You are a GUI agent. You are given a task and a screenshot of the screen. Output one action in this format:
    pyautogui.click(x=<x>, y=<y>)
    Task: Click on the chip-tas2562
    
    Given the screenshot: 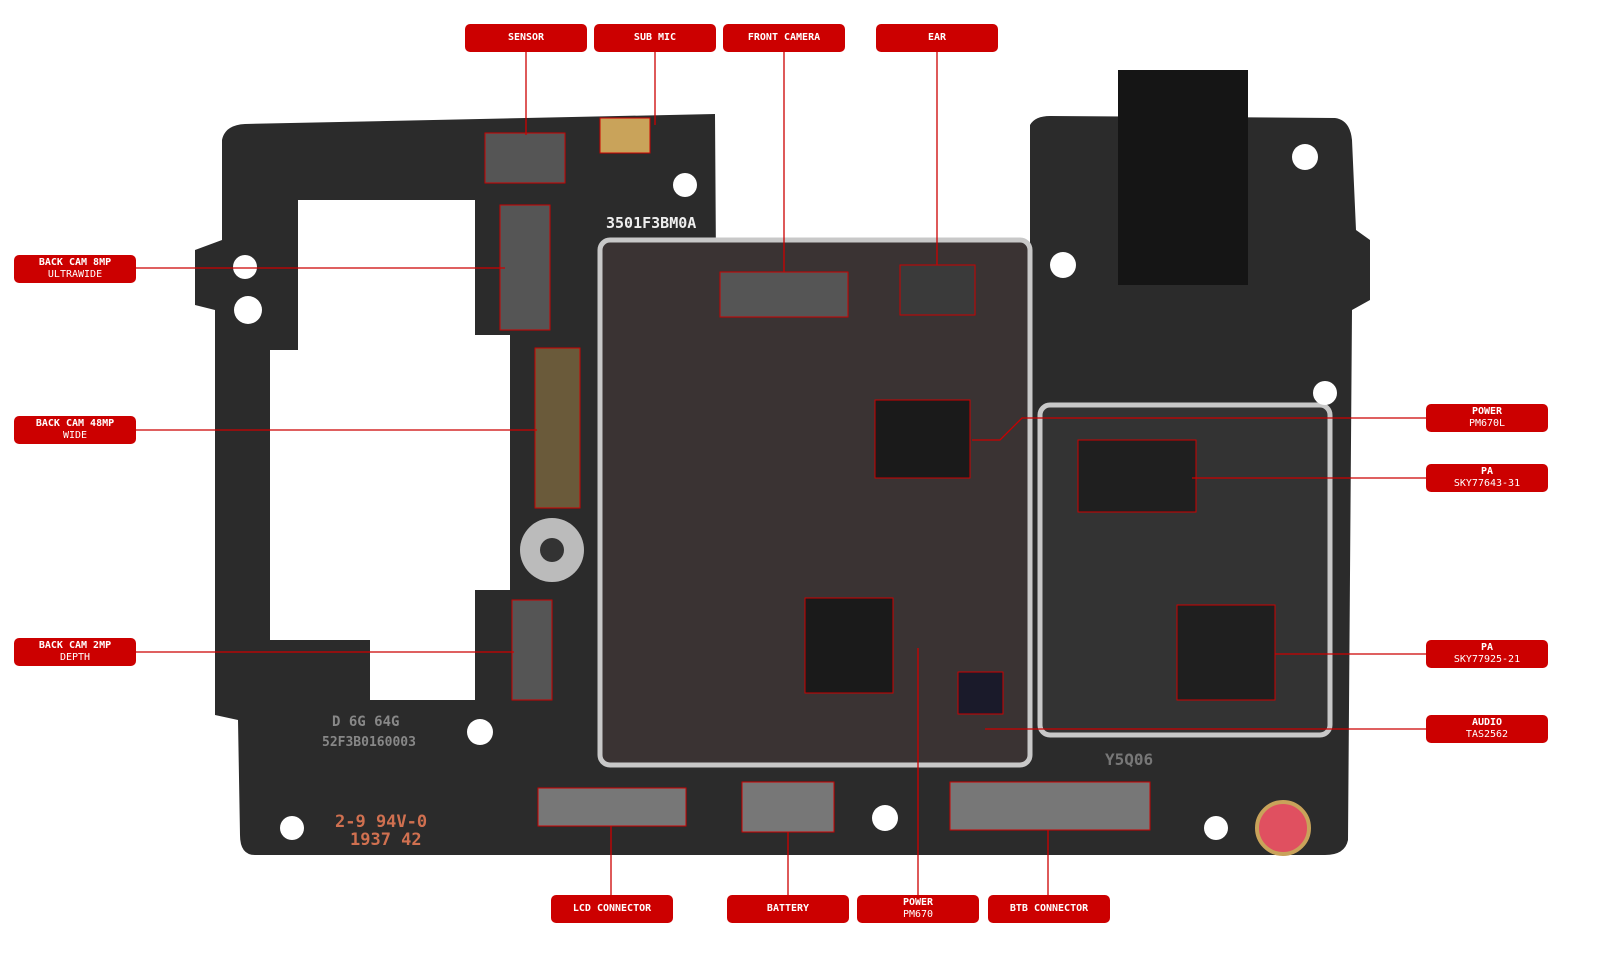 What is the action you would take?
    pyautogui.click(x=980, y=693)
    